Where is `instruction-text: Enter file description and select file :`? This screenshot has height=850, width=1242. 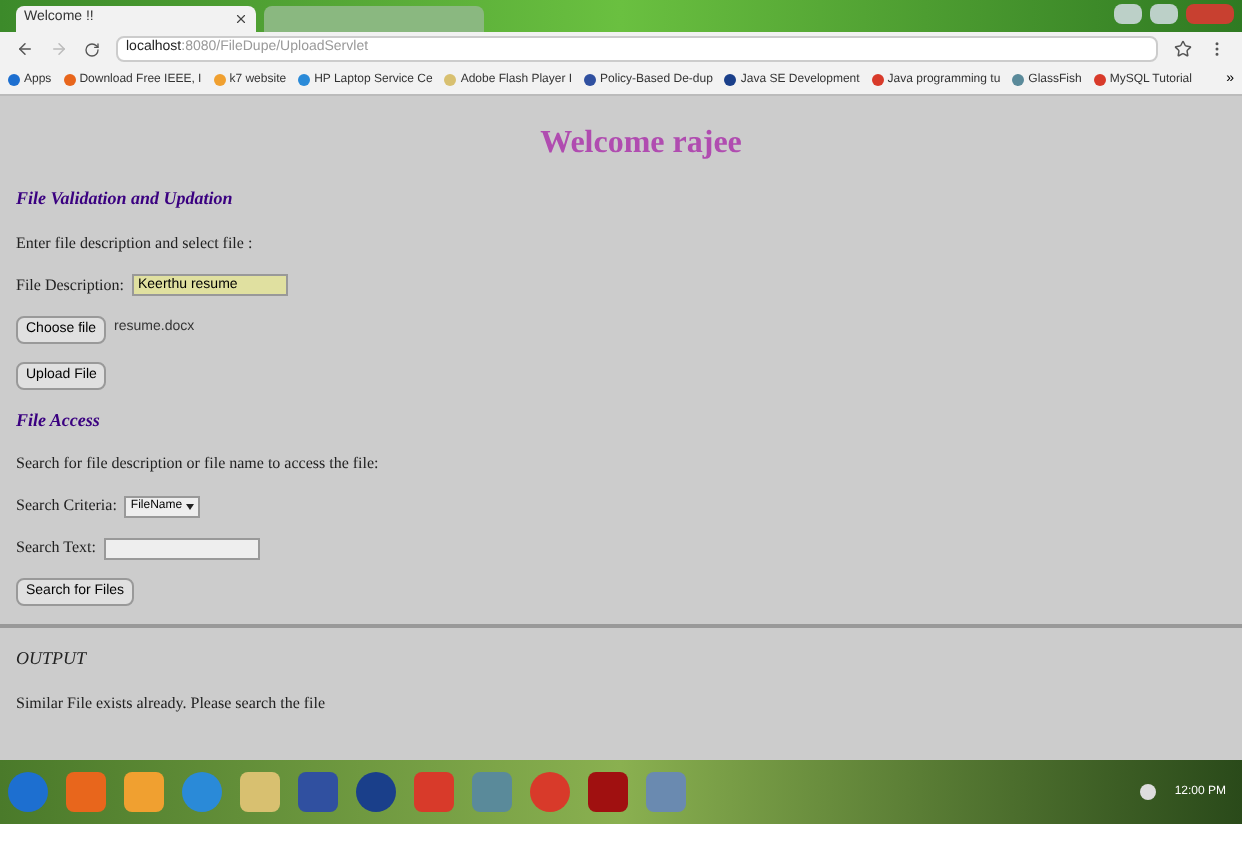
instruction-text: Enter file description and select file : is located at coordinates (135, 243).